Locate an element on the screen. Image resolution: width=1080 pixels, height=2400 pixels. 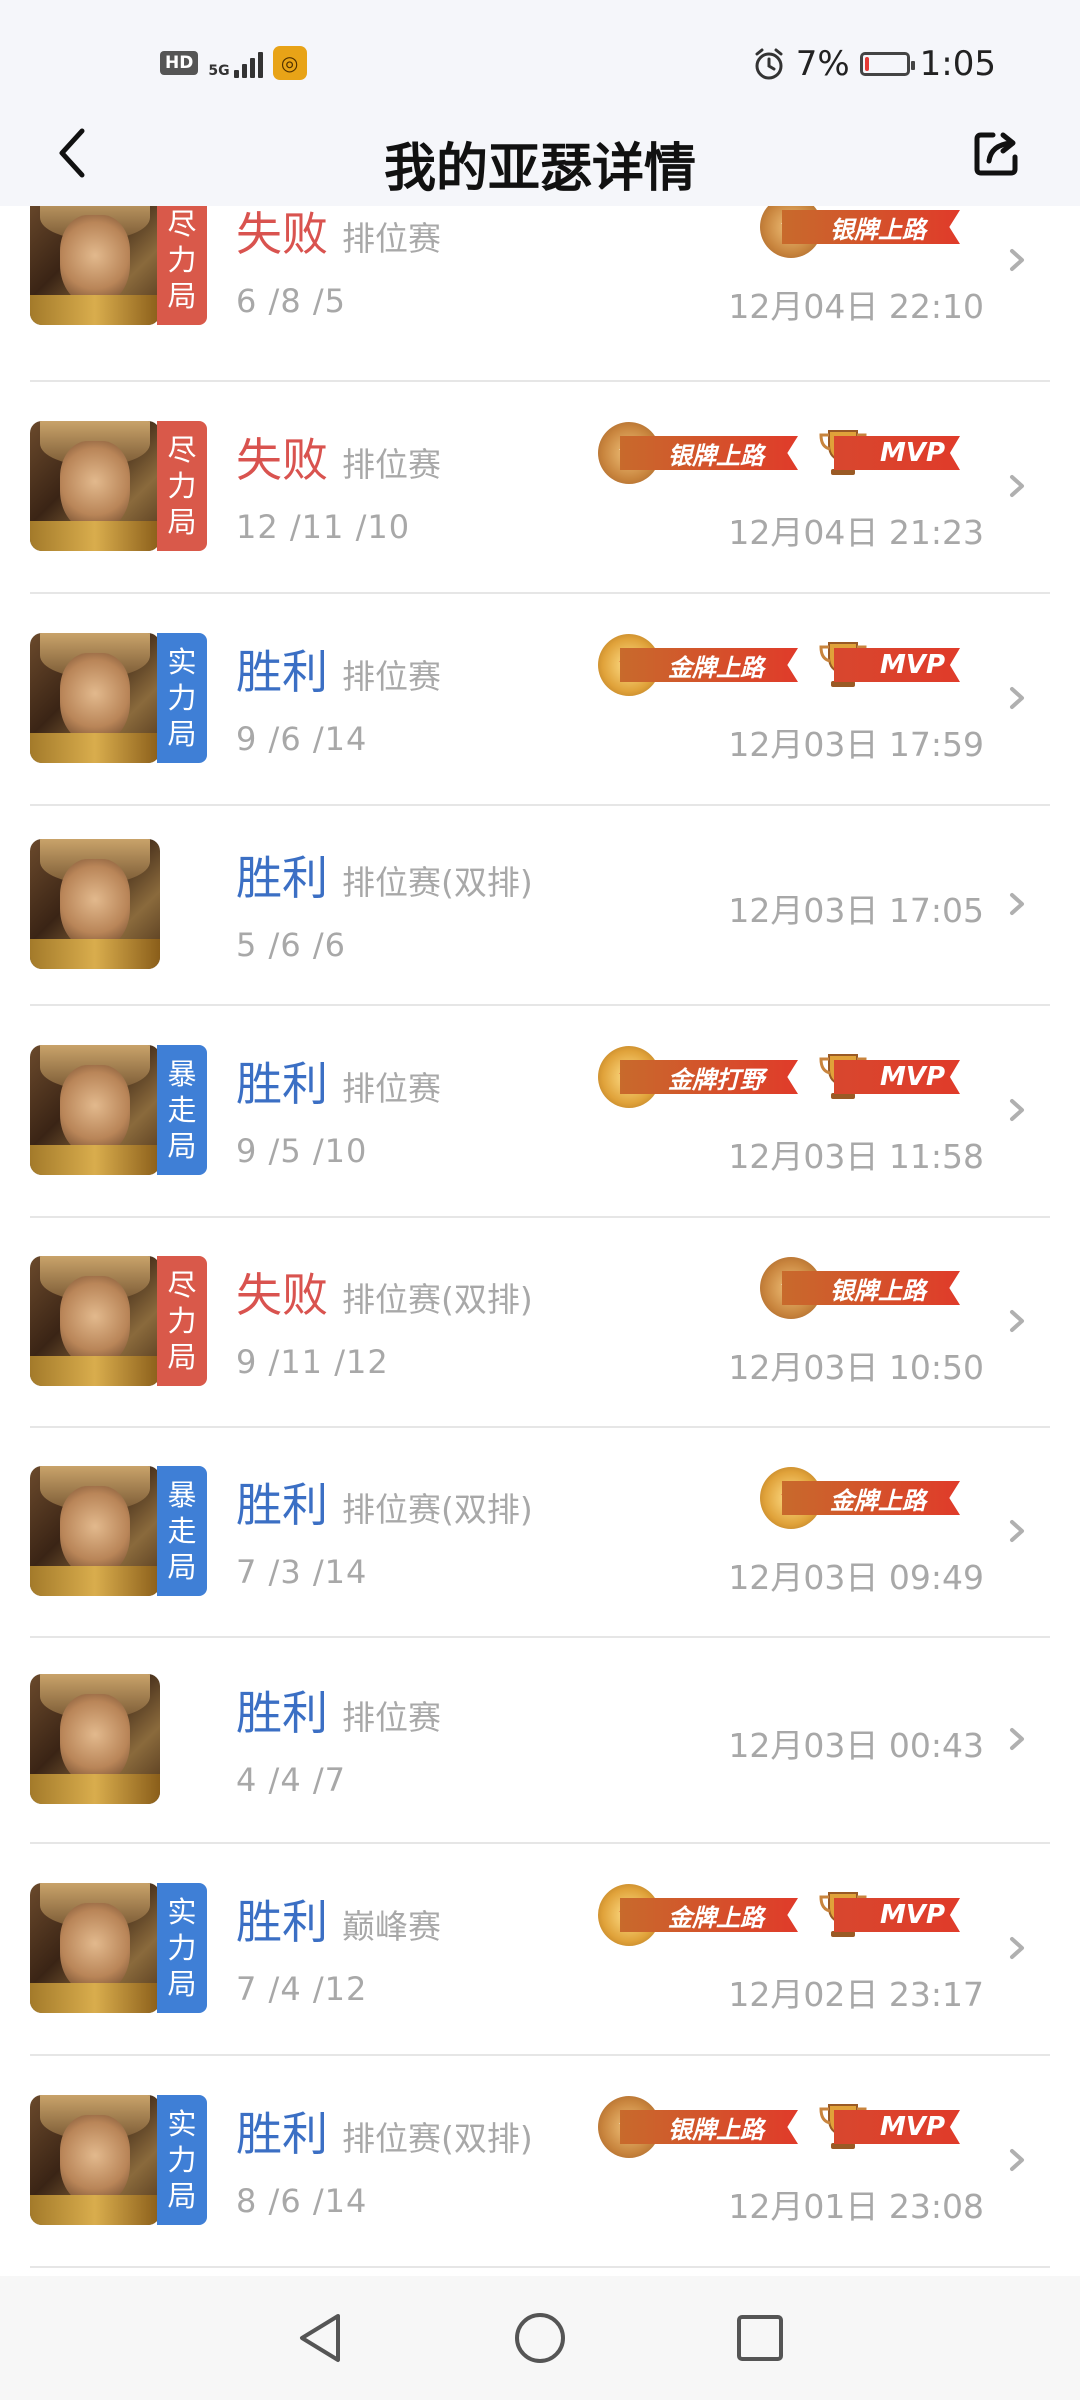
alarm-icon is located at coordinates (769, 64).